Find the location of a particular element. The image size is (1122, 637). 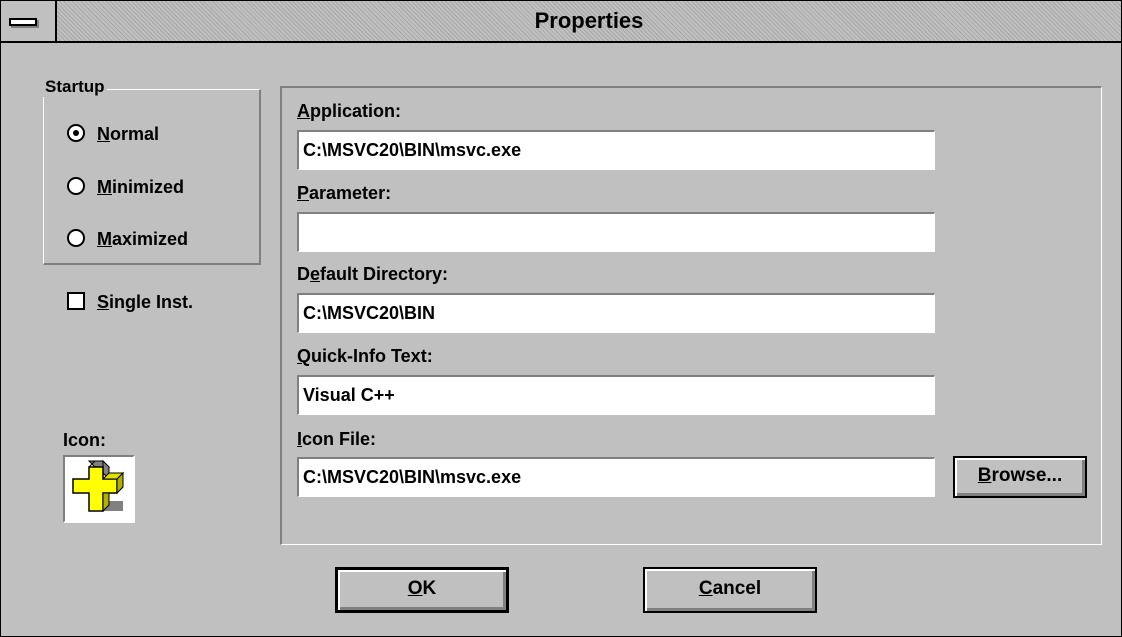

checkbox-icon is located at coordinates (76, 301).